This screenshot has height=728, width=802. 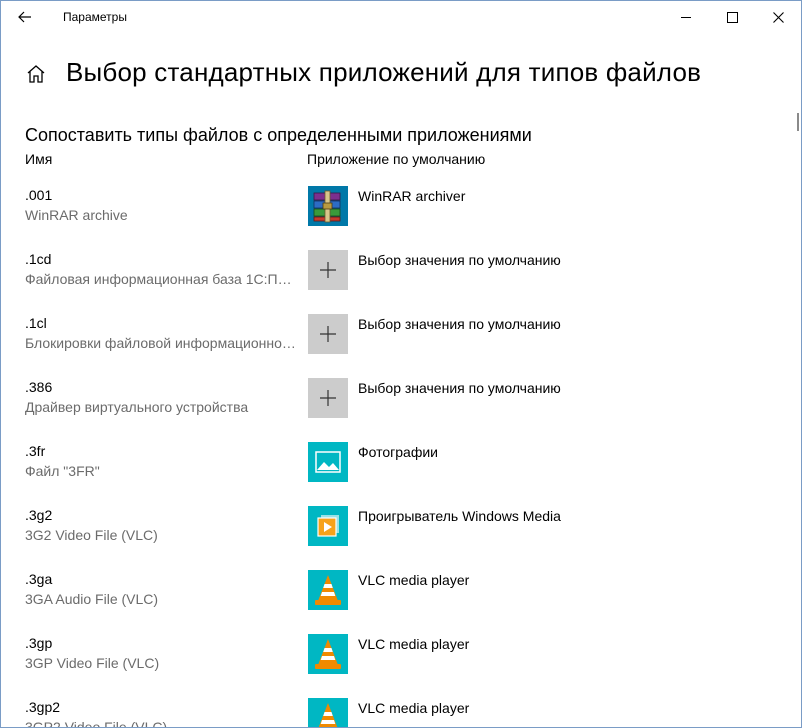 I want to click on file-type-description: Блокировки файловой информационной базы, so click(x=161, y=343).